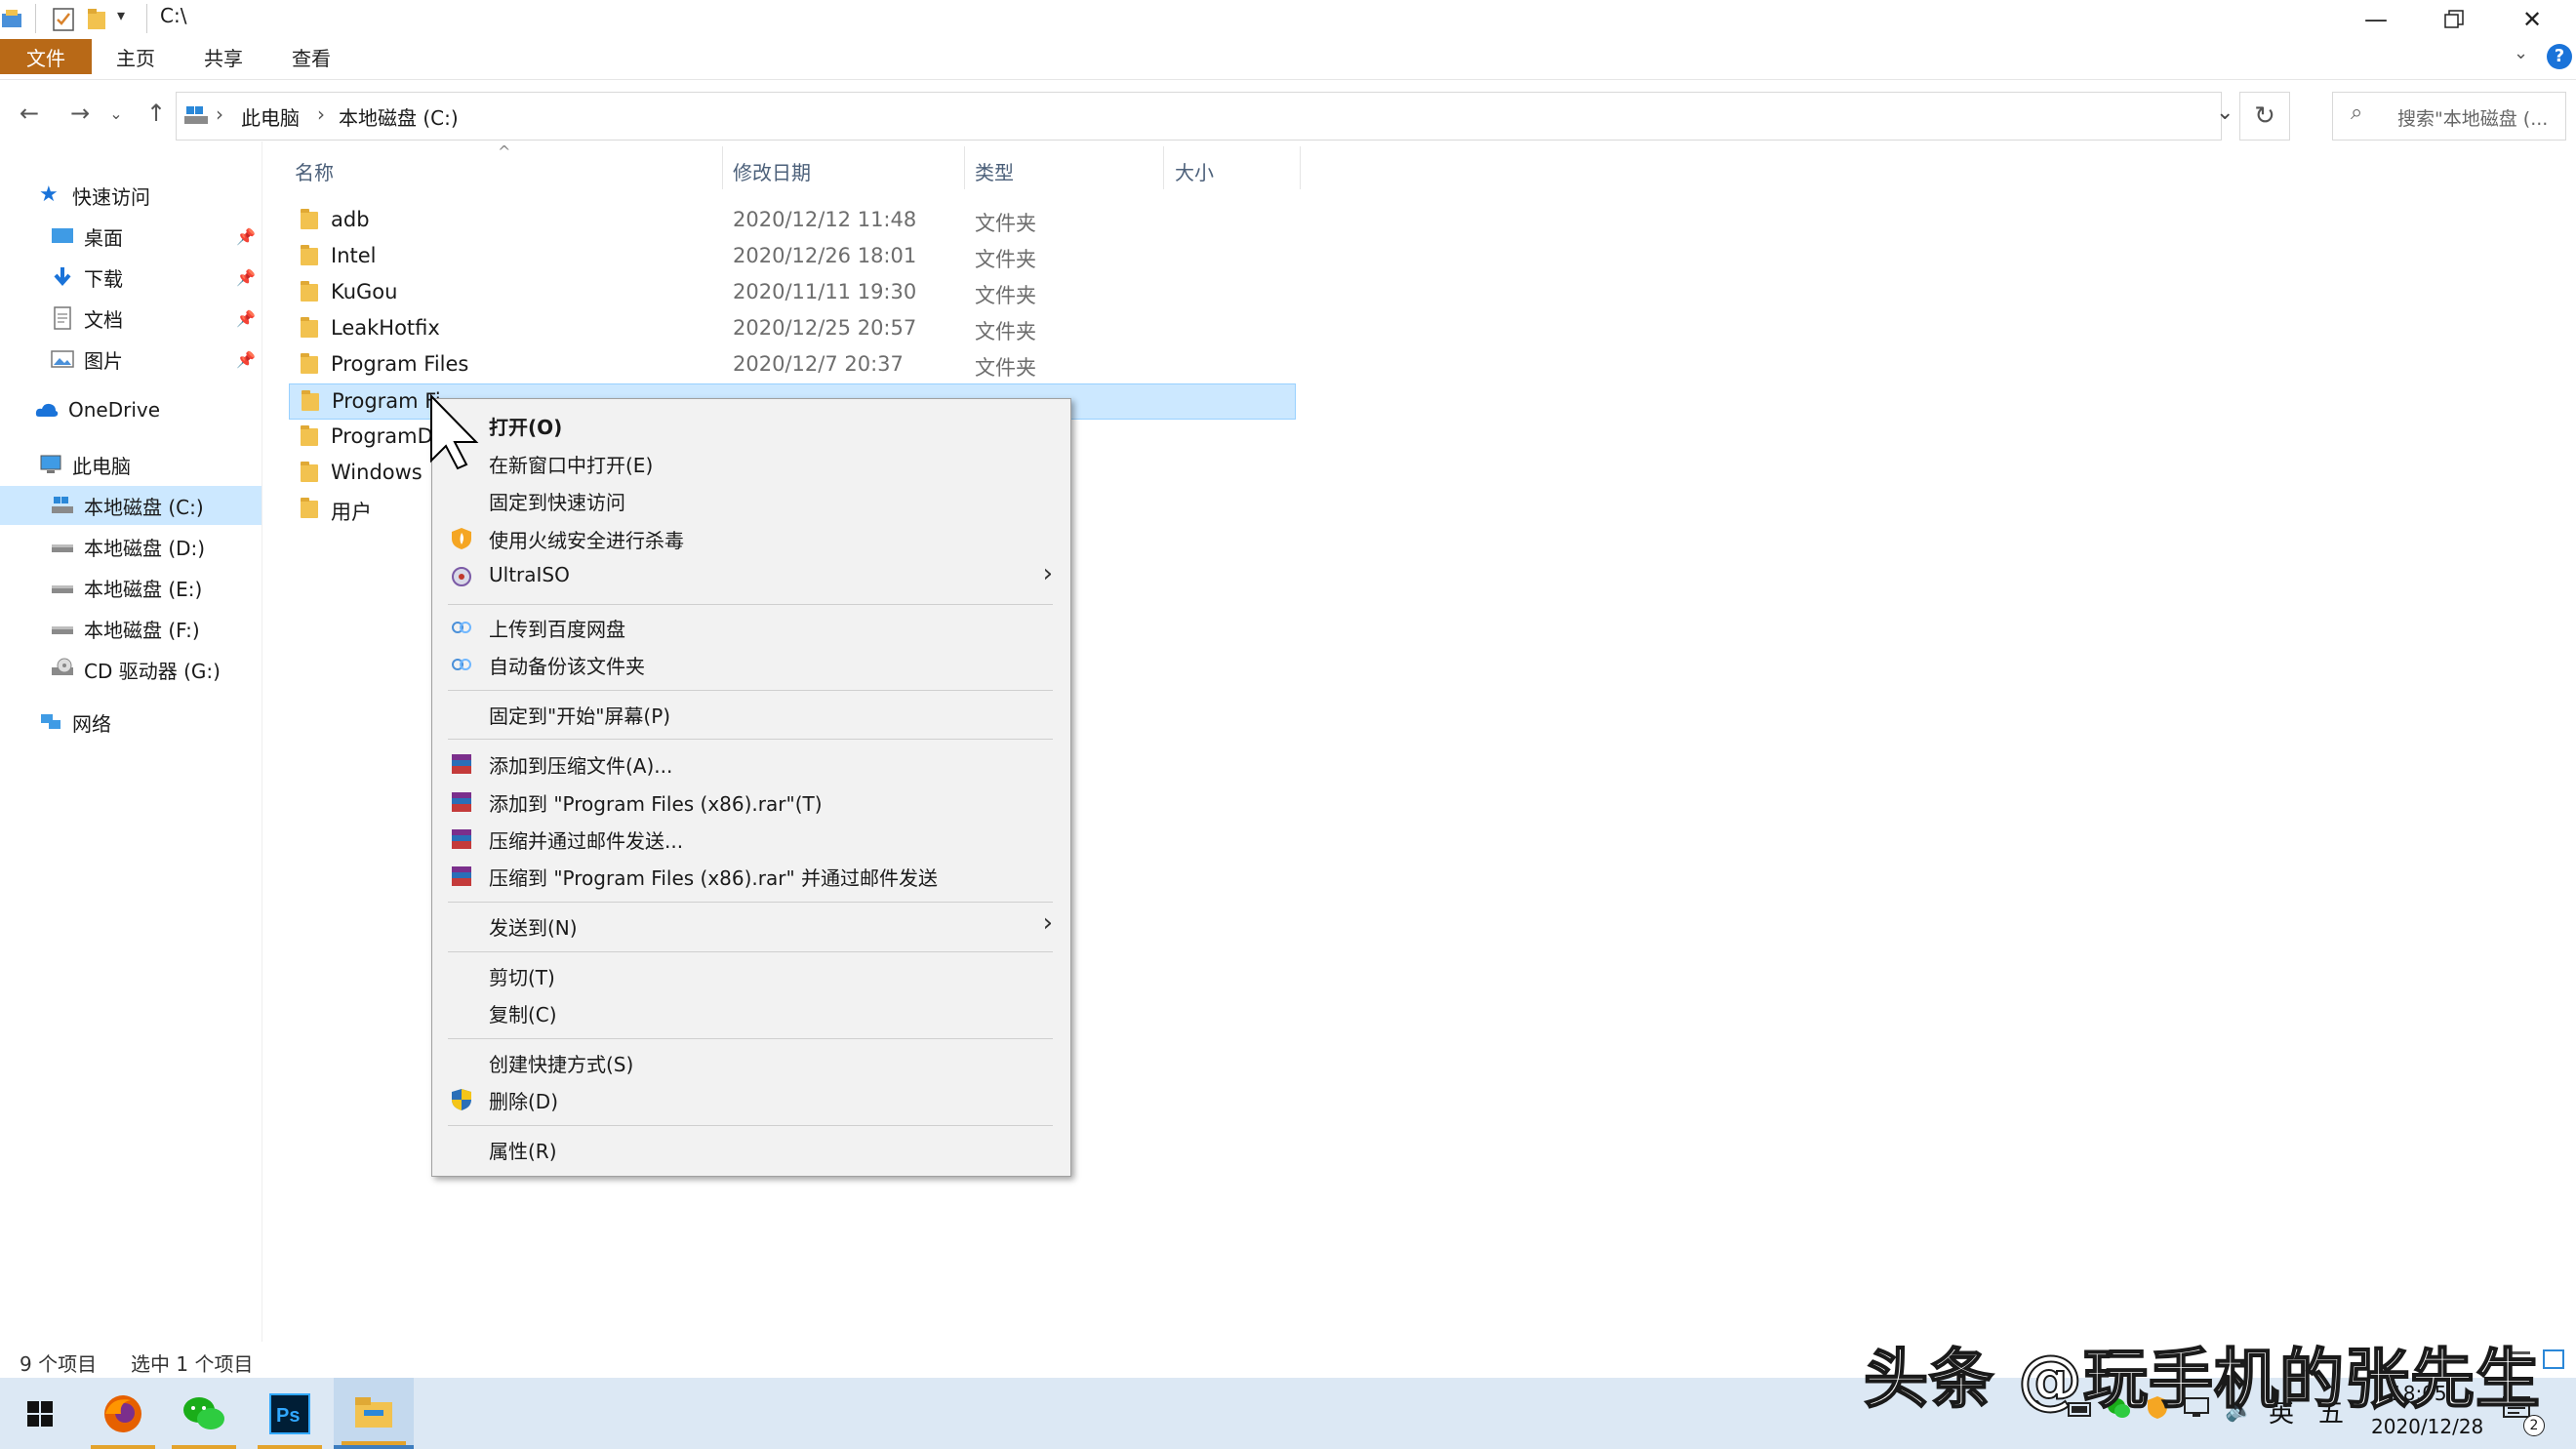  Describe the element at coordinates (1067, 170) in the screenshot. I see `column-header-type: 类型` at that location.